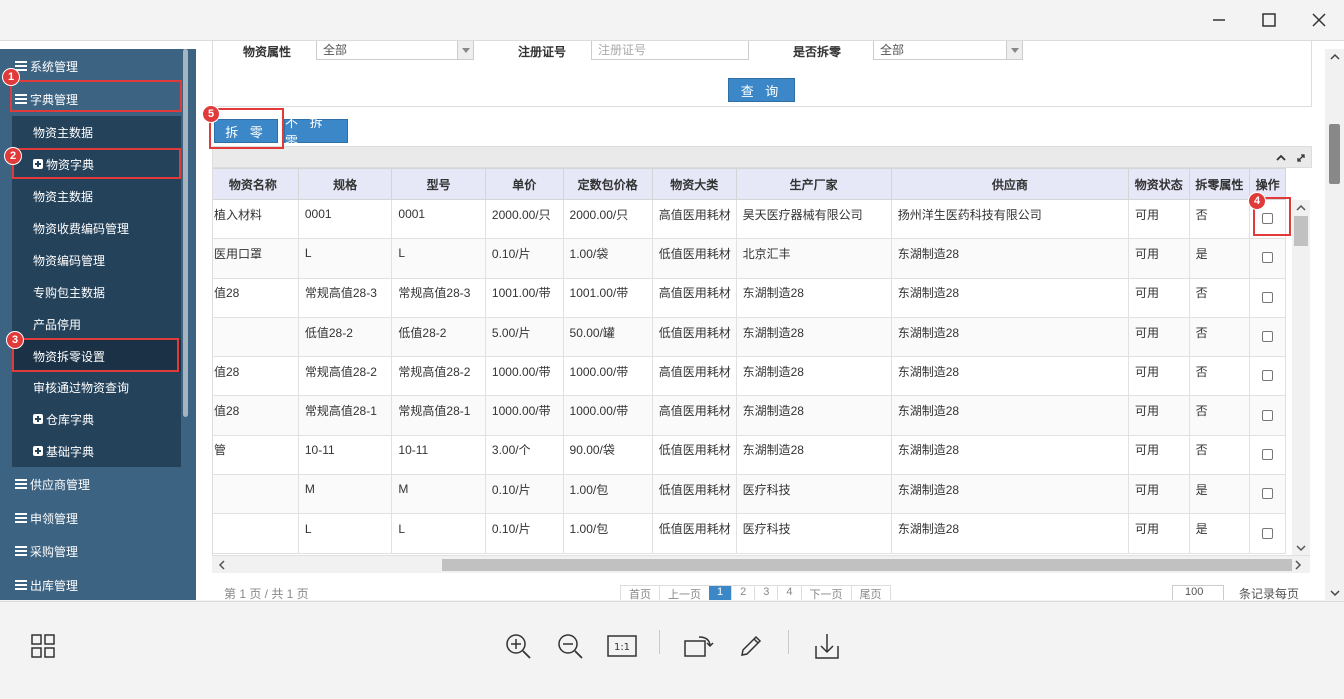  What do you see at coordinates (96, 324) in the screenshot?
I see `sidebar-item-product-disable: 产品停用` at bounding box center [96, 324].